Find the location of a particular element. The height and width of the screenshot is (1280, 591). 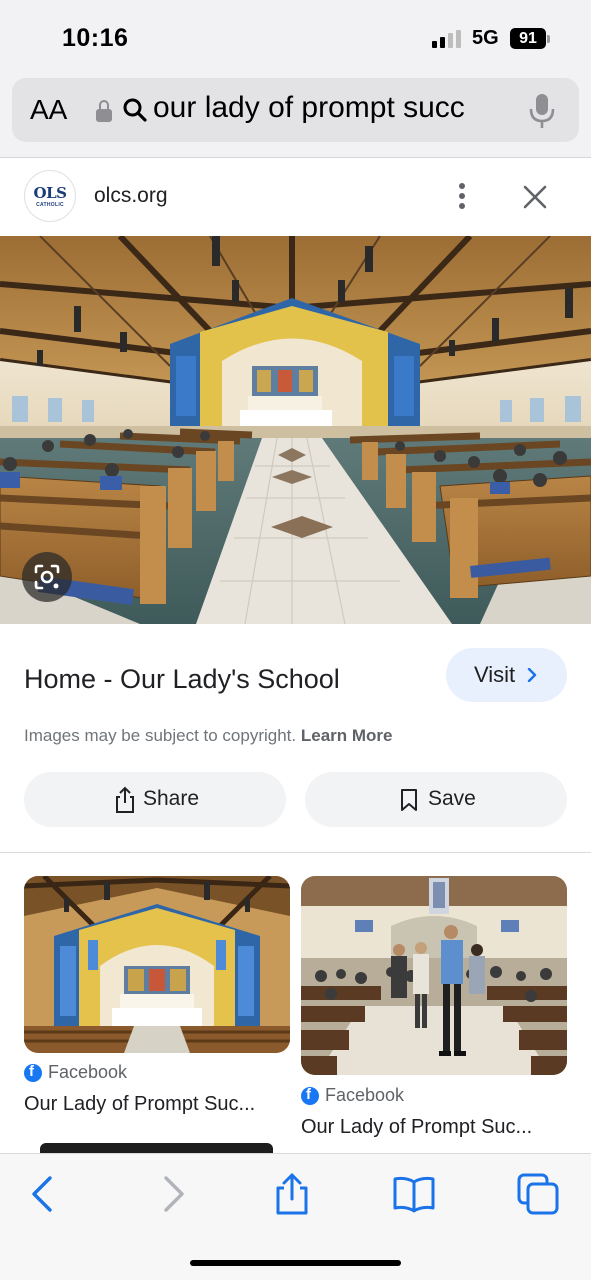

network-type: 5G is located at coordinates (485, 38).